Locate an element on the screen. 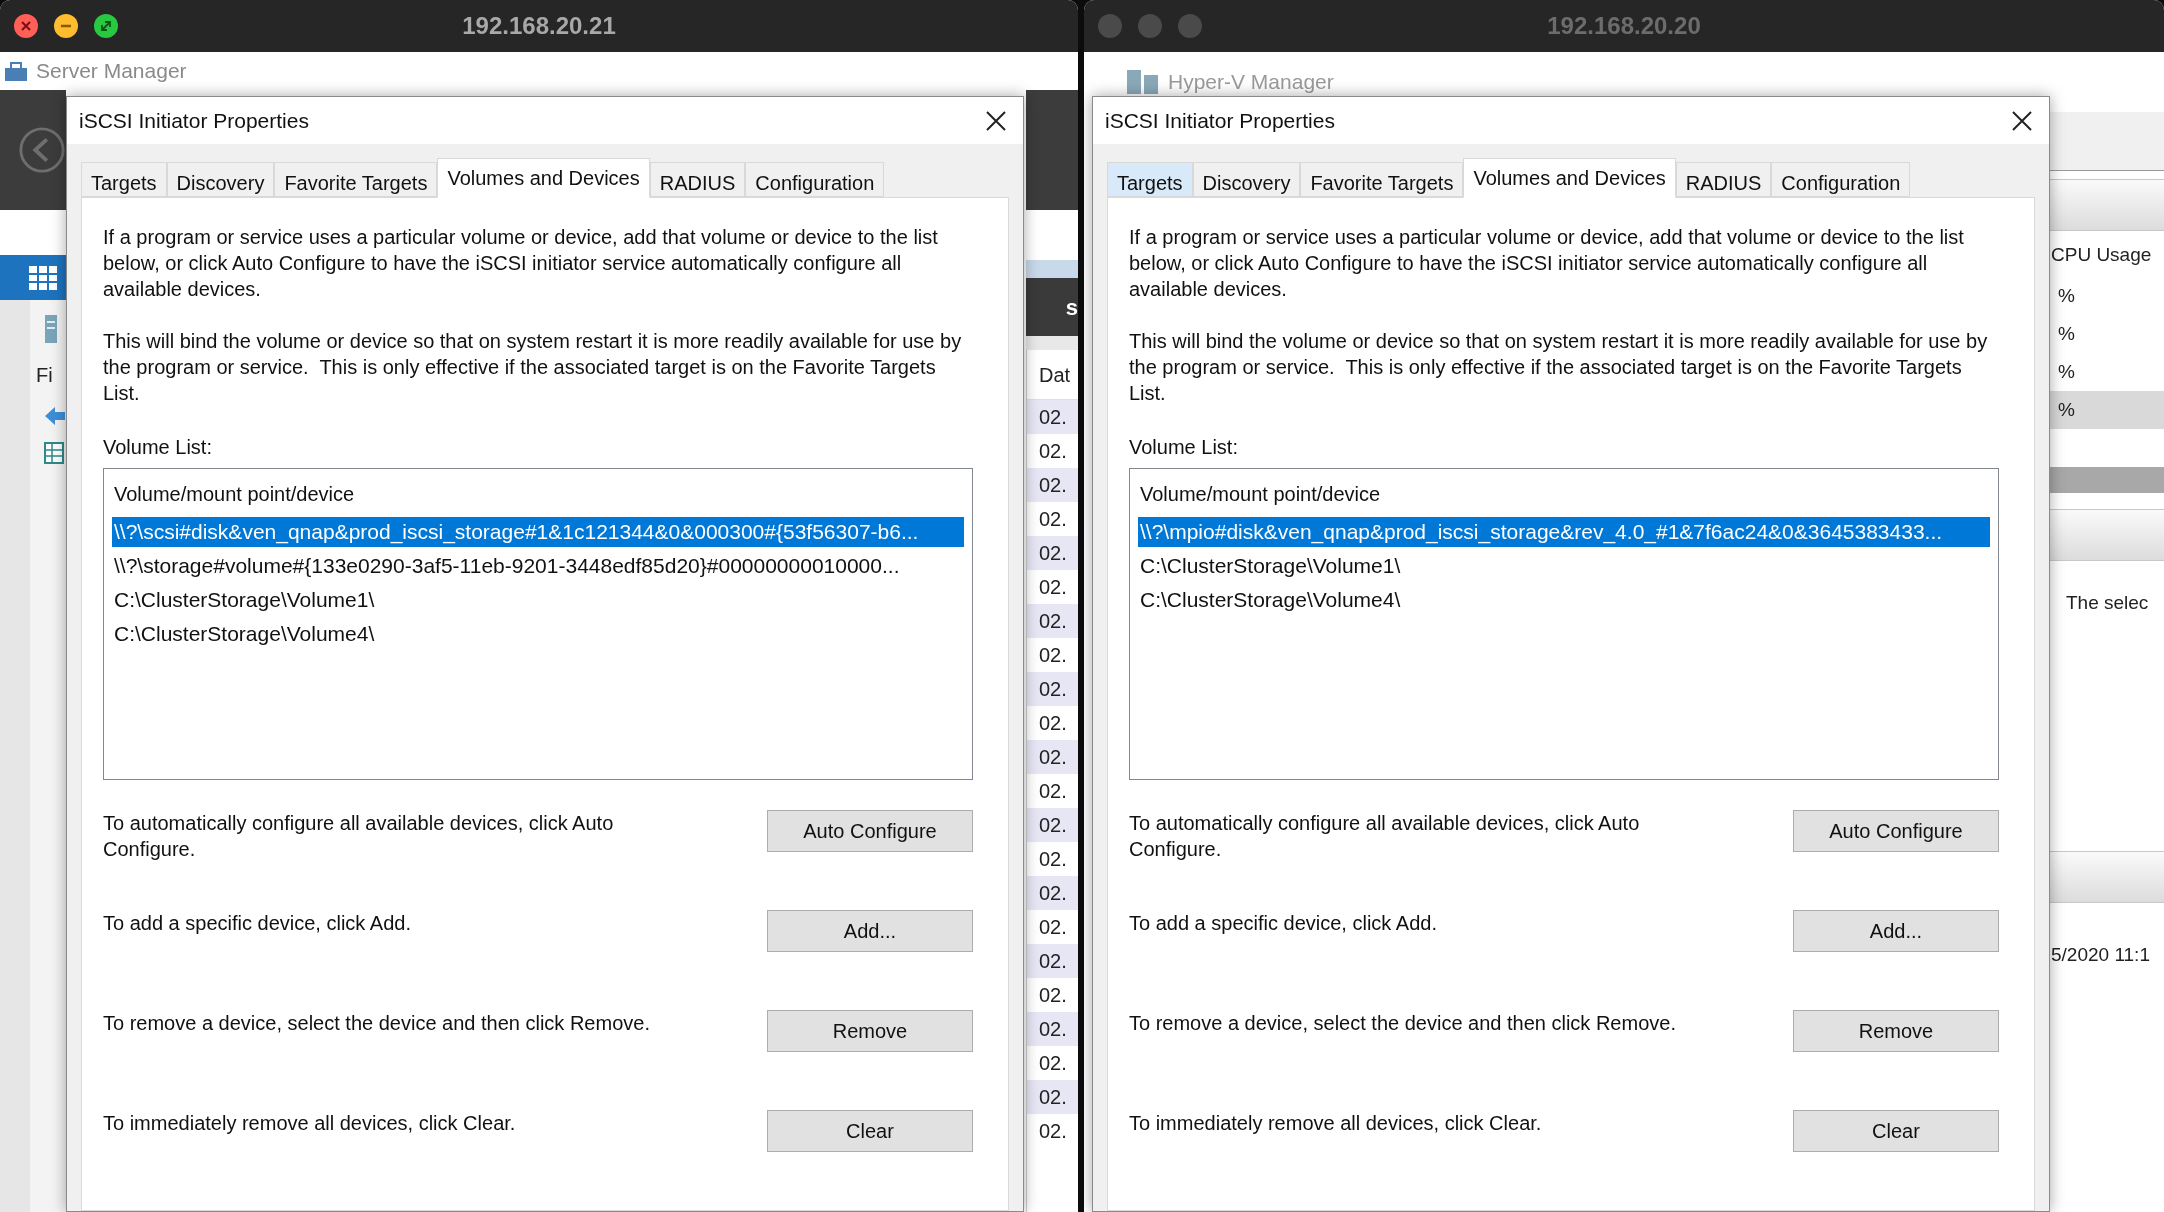 The height and width of the screenshot is (1212, 2164). pane-text: The selec is located at coordinates (2107, 603).